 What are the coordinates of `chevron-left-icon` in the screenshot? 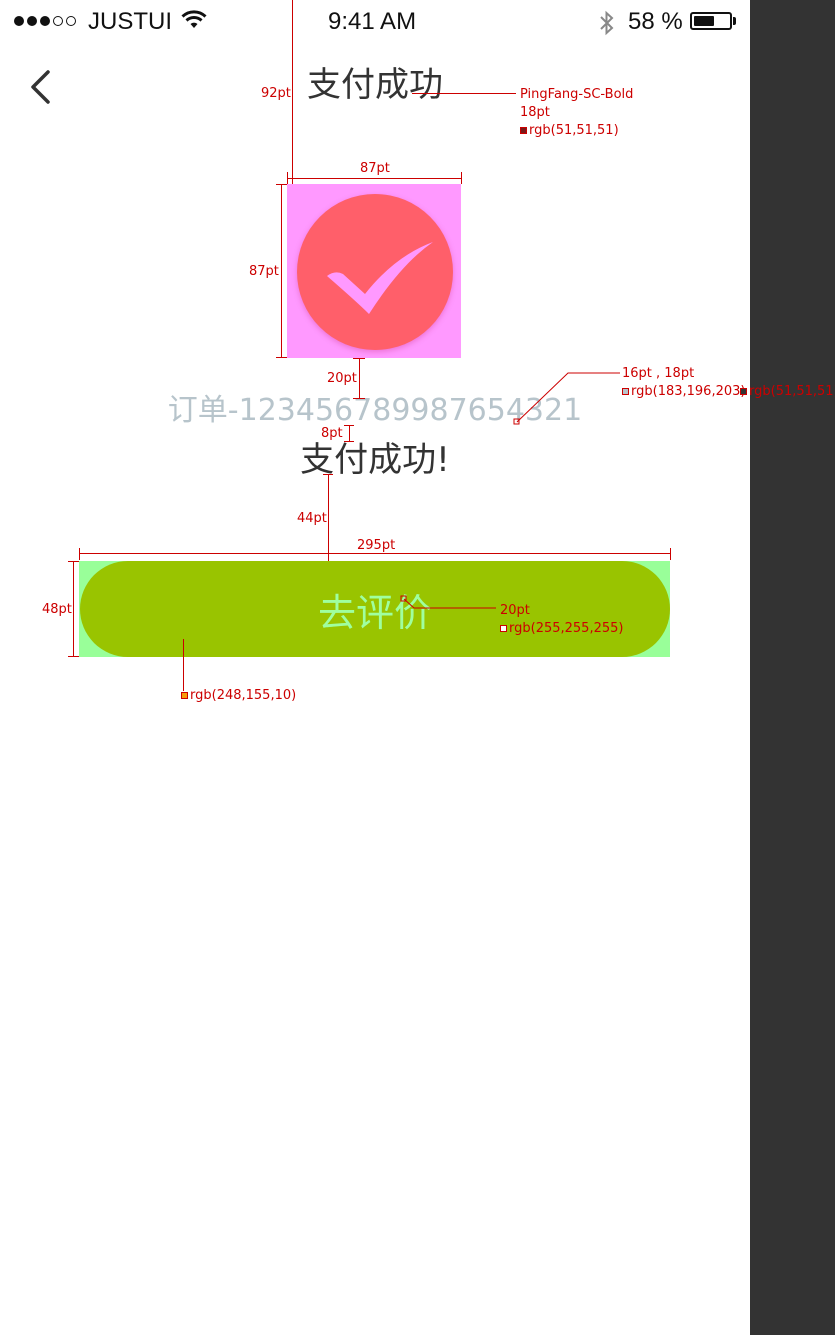 It's located at (40, 87).